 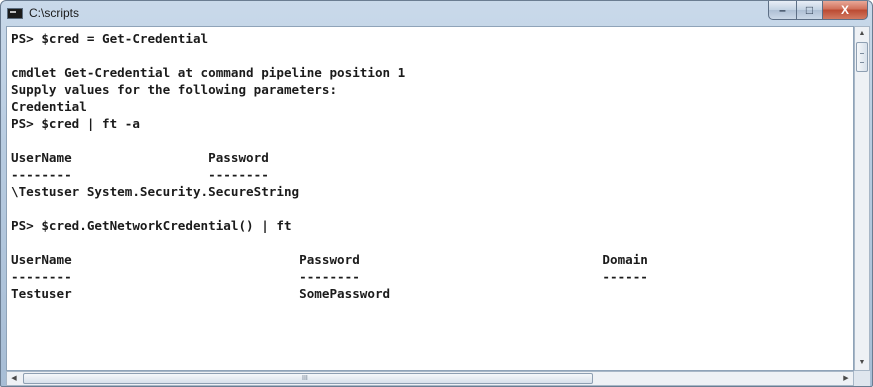 I want to click on maximize-button: □, so click(x=809, y=10).